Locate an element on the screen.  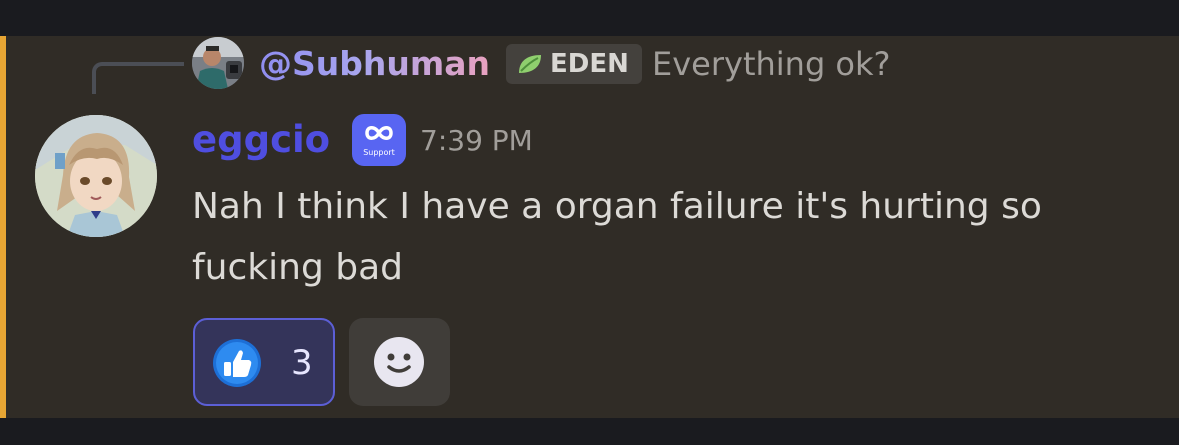
app-badge: Support is located at coordinates (379, 140).